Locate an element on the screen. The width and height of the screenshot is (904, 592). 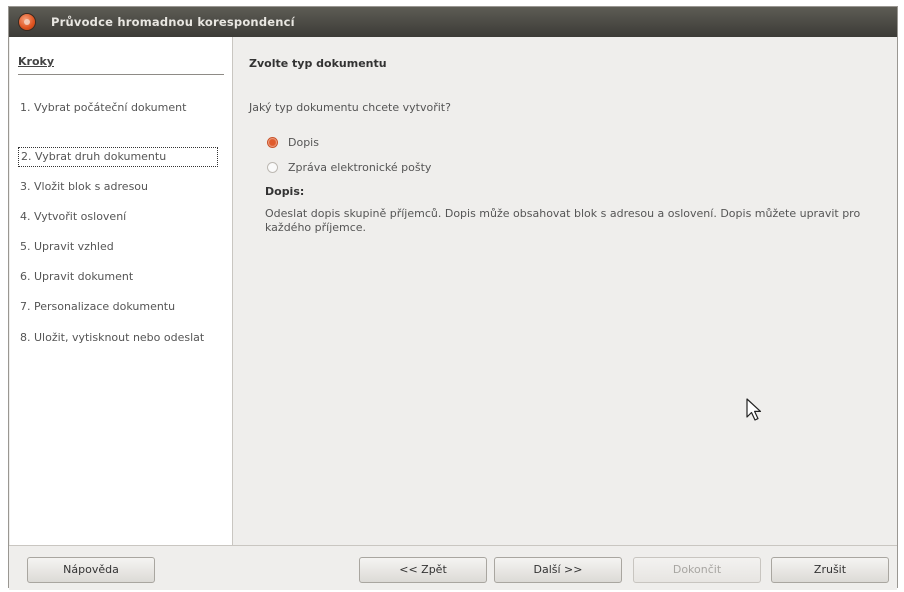
radio-email is located at coordinates (272, 167).